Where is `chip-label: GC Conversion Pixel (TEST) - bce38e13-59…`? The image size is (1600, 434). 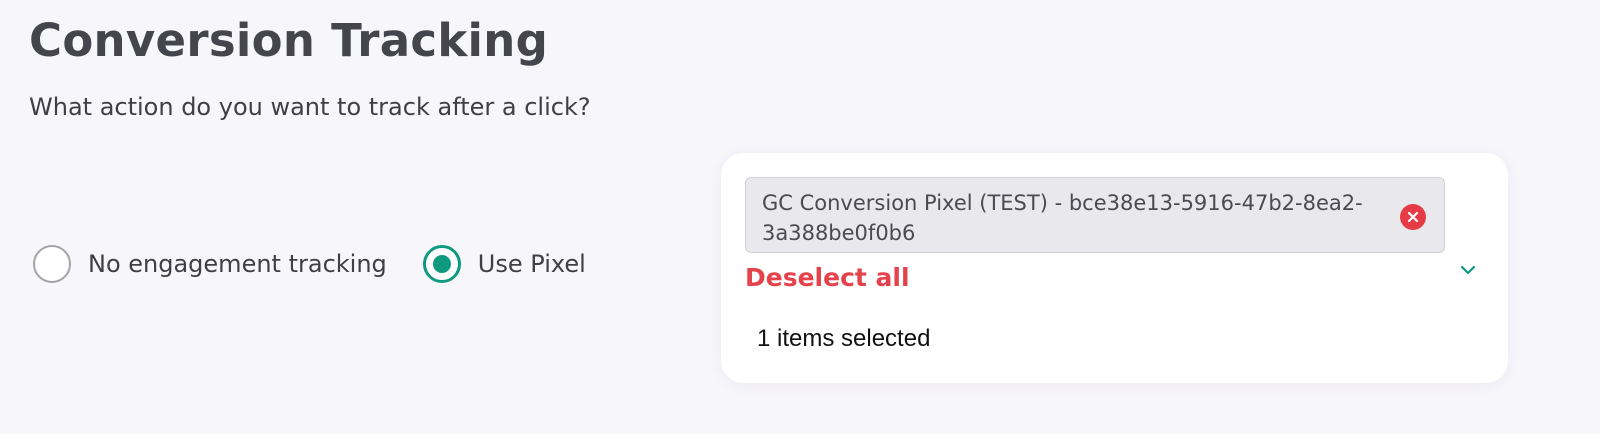
chip-label: GC Conversion Pixel (TEST) - bce38e13-59… is located at coordinates (1062, 218).